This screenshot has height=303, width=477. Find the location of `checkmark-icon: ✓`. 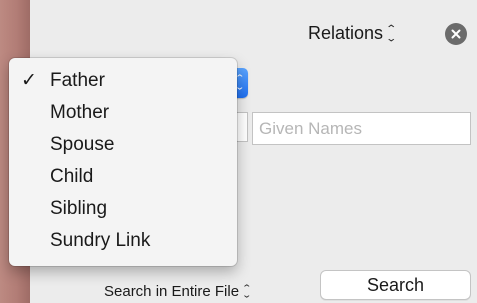

checkmark-icon: ✓ is located at coordinates (29, 80).